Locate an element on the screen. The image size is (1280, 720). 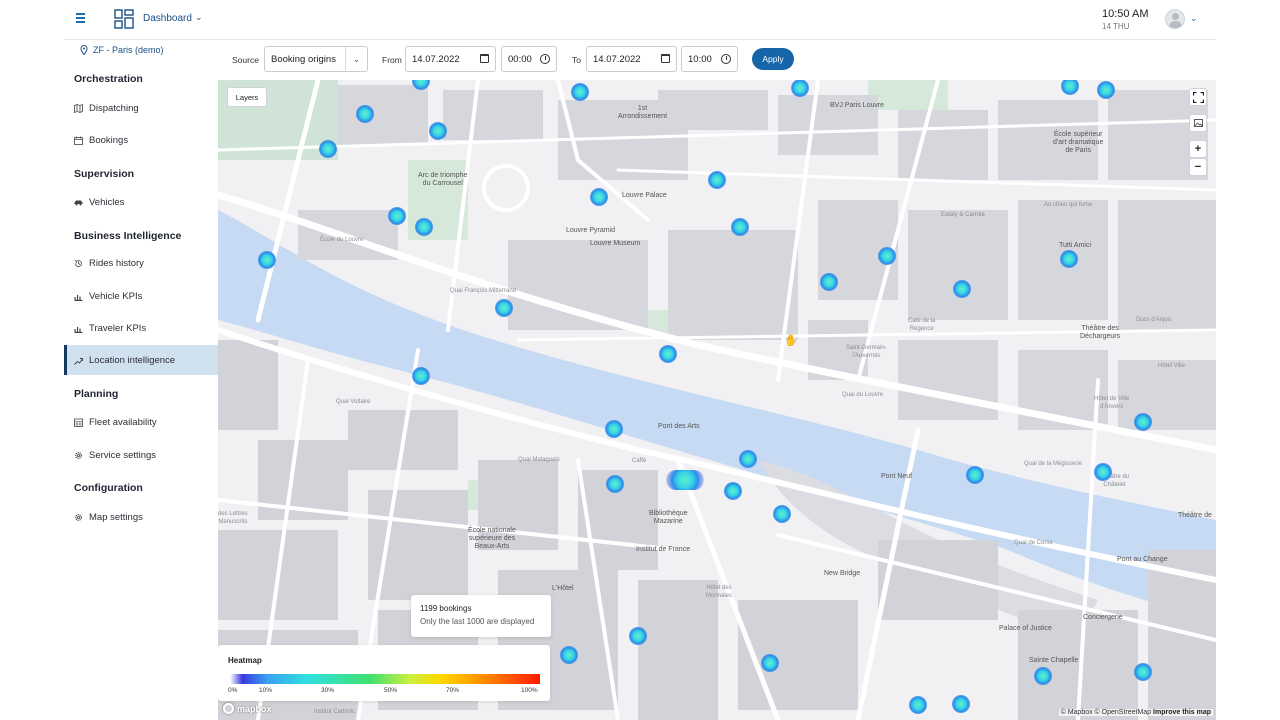
source-value: Booking origins is located at coordinates (303, 59).